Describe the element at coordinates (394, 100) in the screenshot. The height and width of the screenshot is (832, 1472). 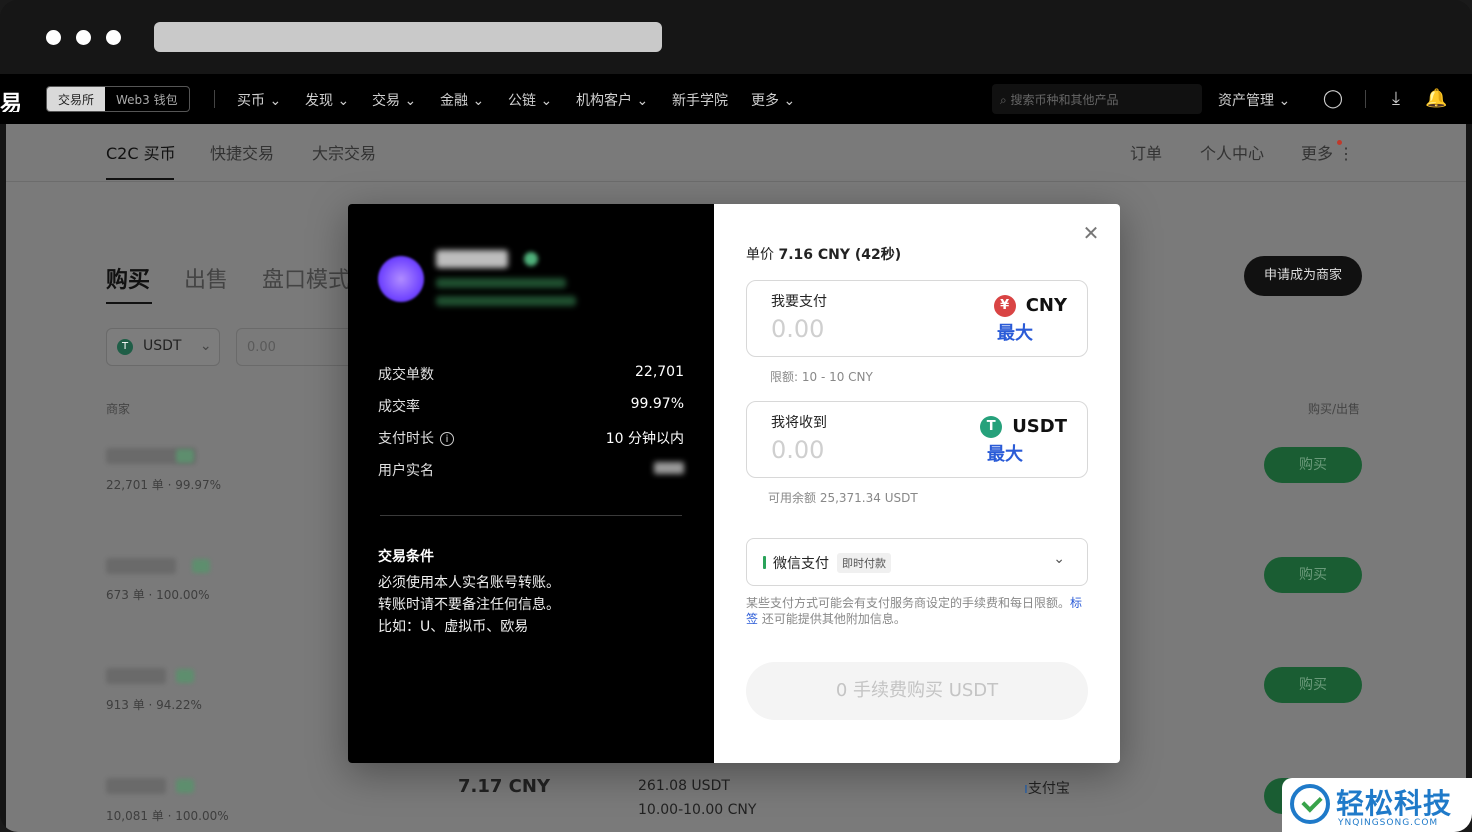
I see `nav-item-trade: 交易 ⌄` at that location.